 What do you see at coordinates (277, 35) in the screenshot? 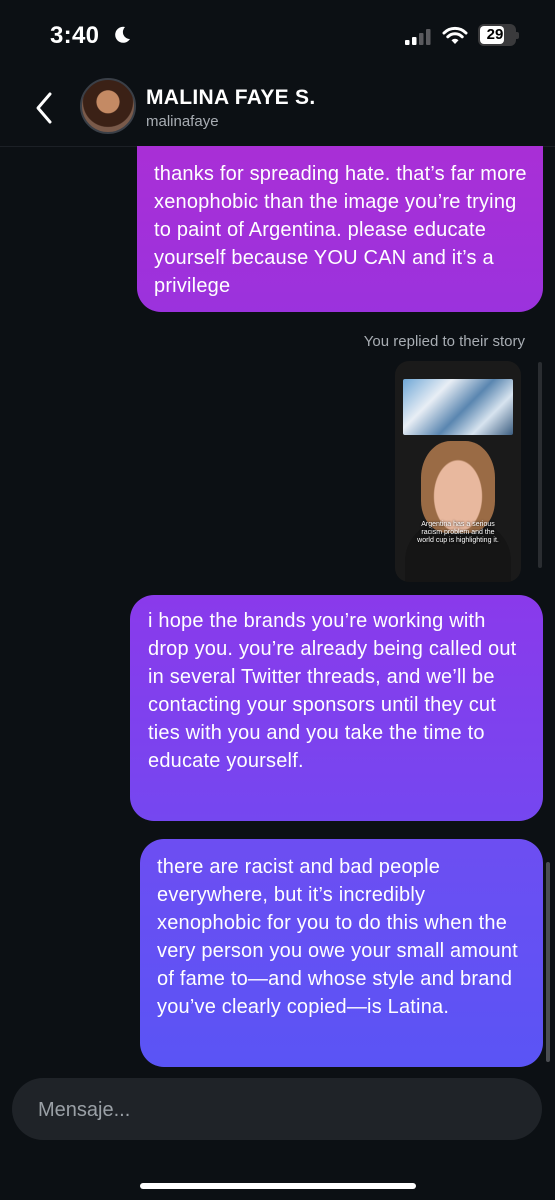
I see `status-bar: 3:40 29` at bounding box center [277, 35].